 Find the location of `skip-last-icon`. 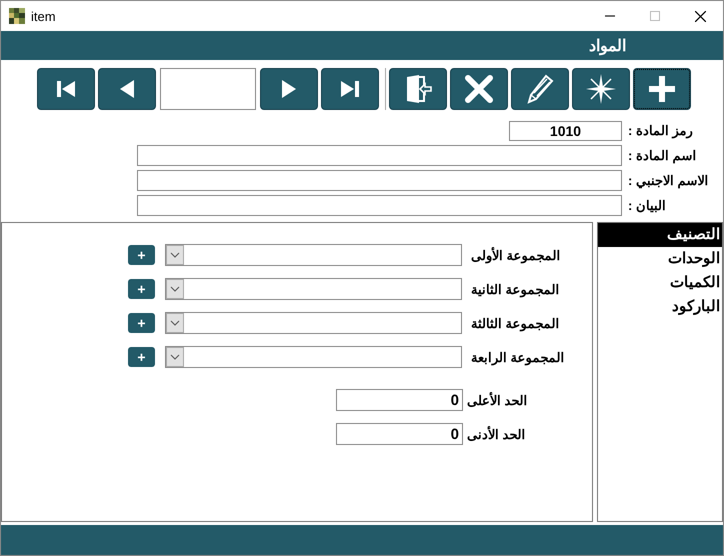

skip-last-icon is located at coordinates (350, 89).